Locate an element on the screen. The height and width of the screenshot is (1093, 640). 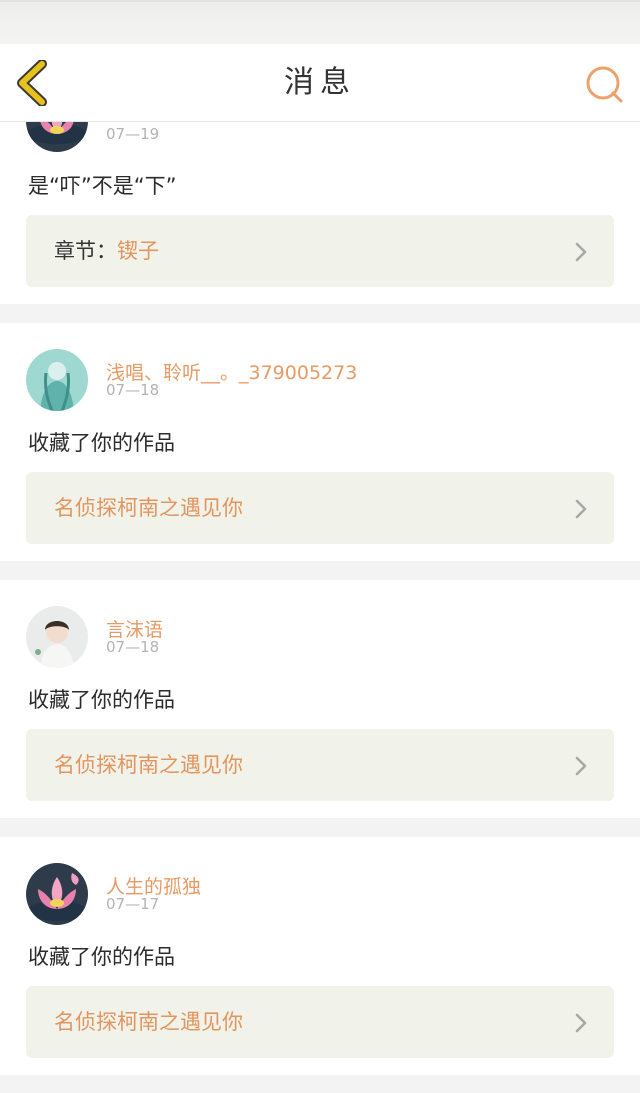
lotus-avatar-image is located at coordinates (57, 894).